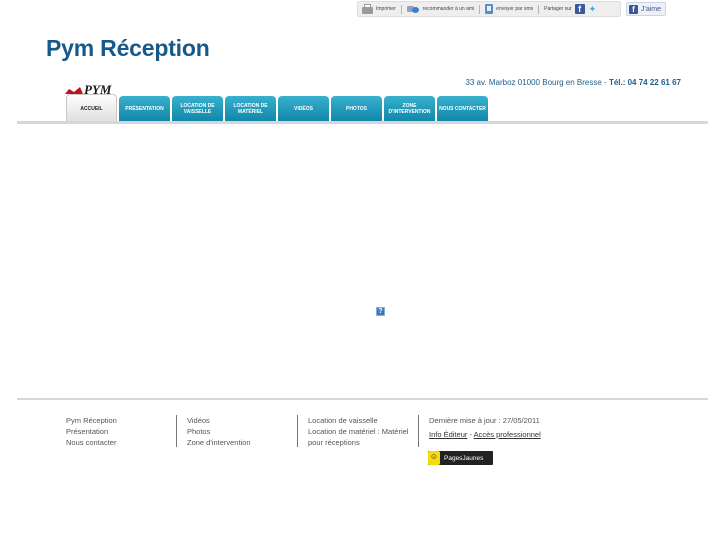 The image size is (727, 545). Describe the element at coordinates (303, 109) in the screenshot. I see `tab-videos: Vidéos` at that location.